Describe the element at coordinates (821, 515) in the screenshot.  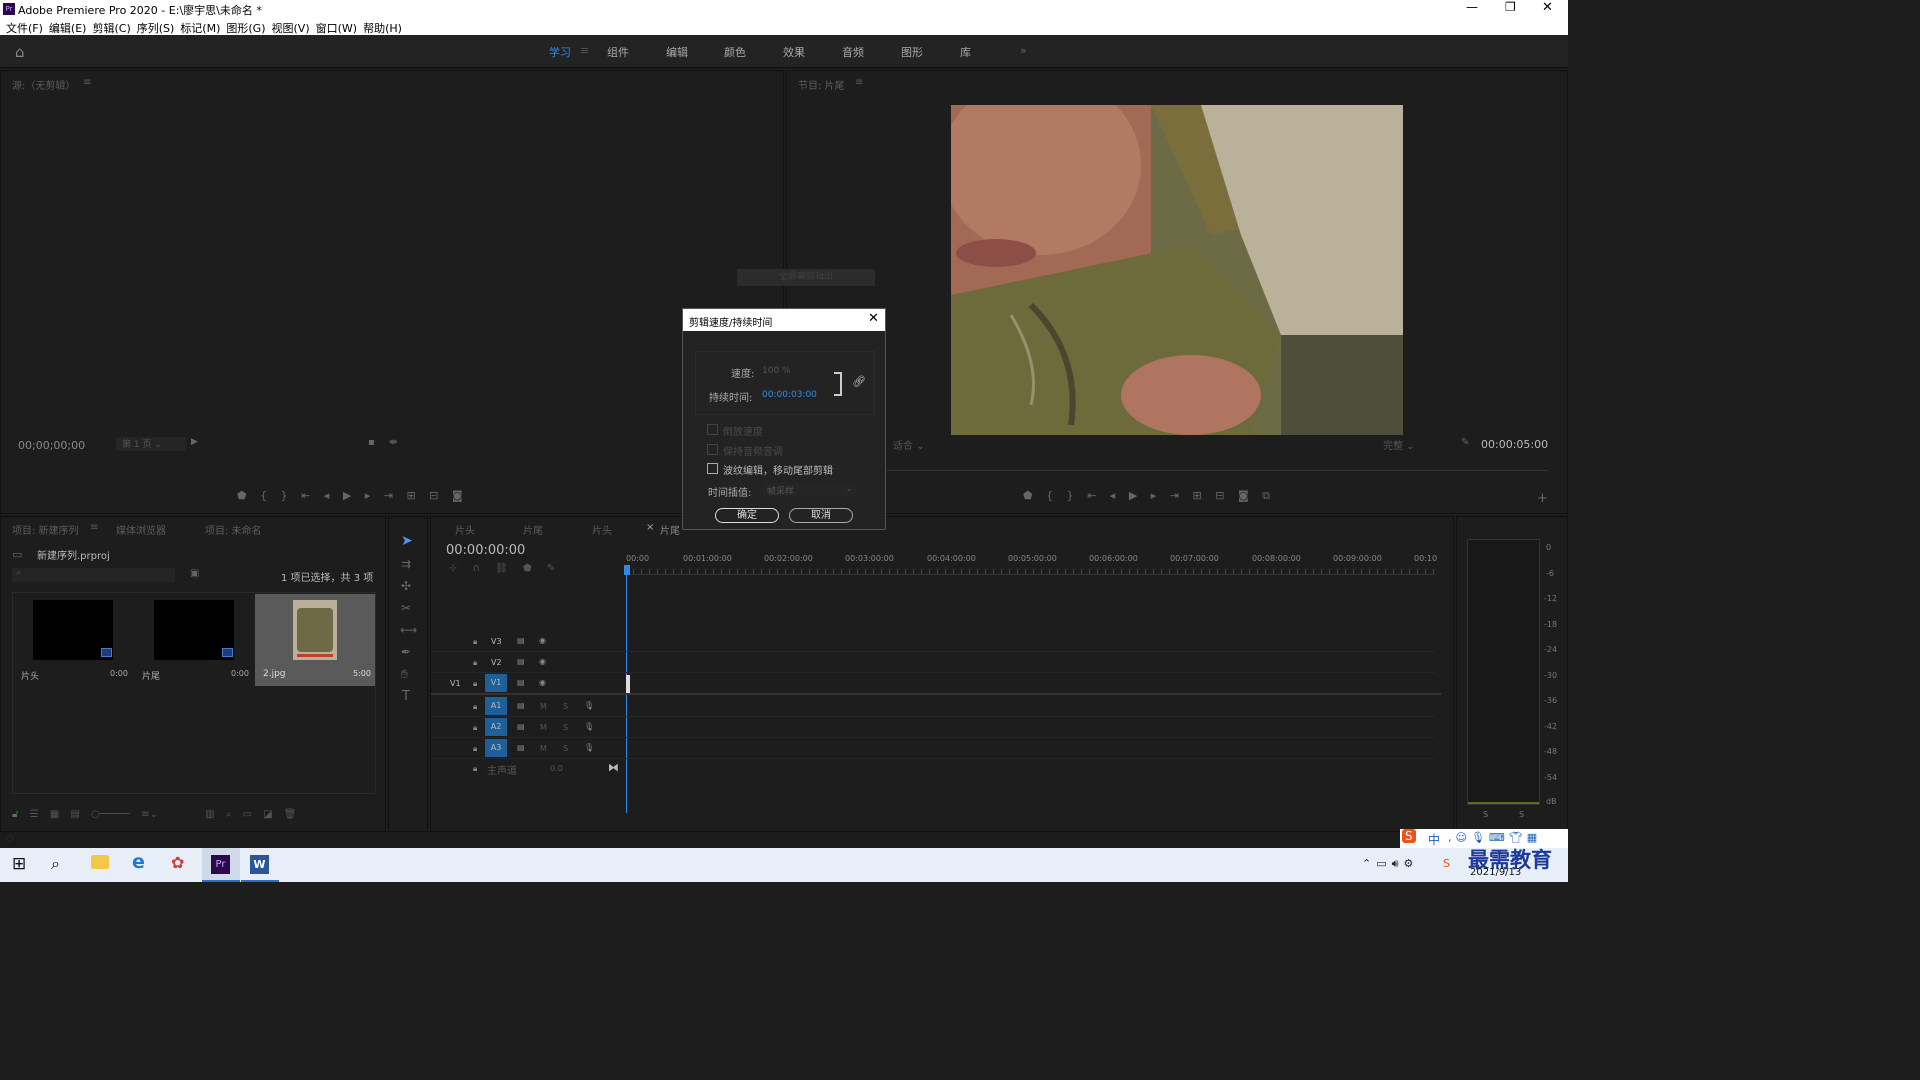
I see `cancel-button: 取消` at that location.